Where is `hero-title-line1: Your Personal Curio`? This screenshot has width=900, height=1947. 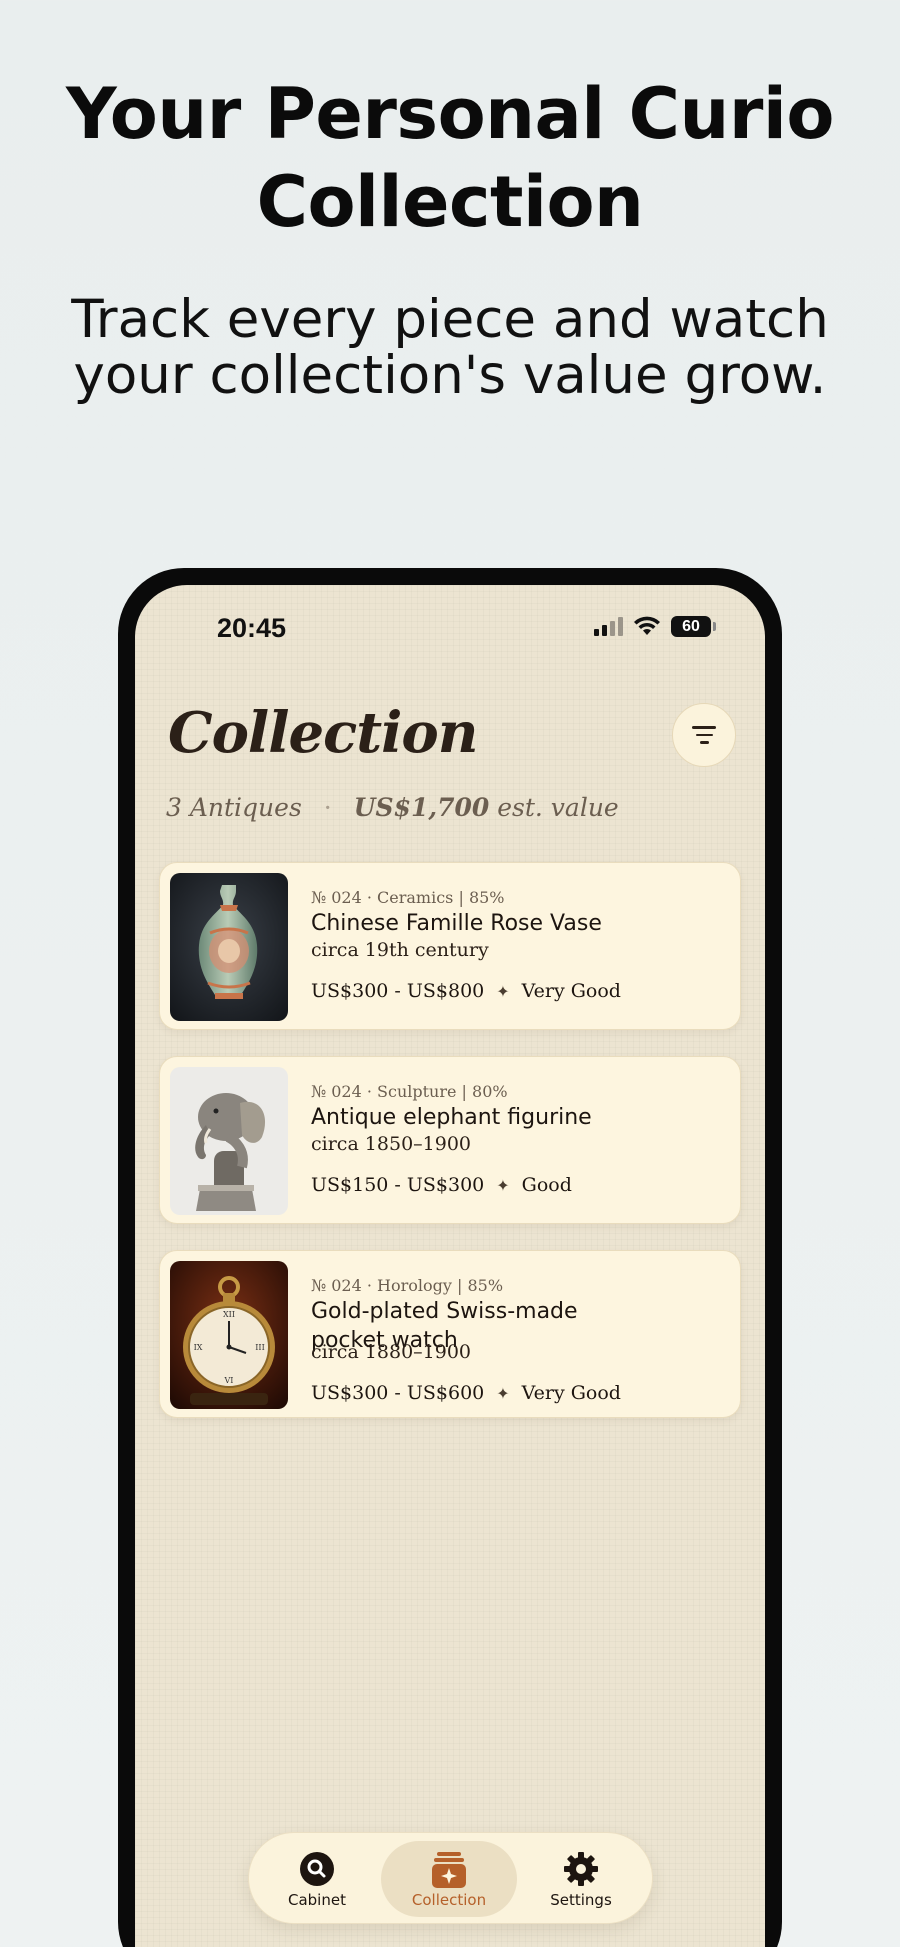
hero-title-line1: Your Personal Curio is located at coordinates (450, 114).